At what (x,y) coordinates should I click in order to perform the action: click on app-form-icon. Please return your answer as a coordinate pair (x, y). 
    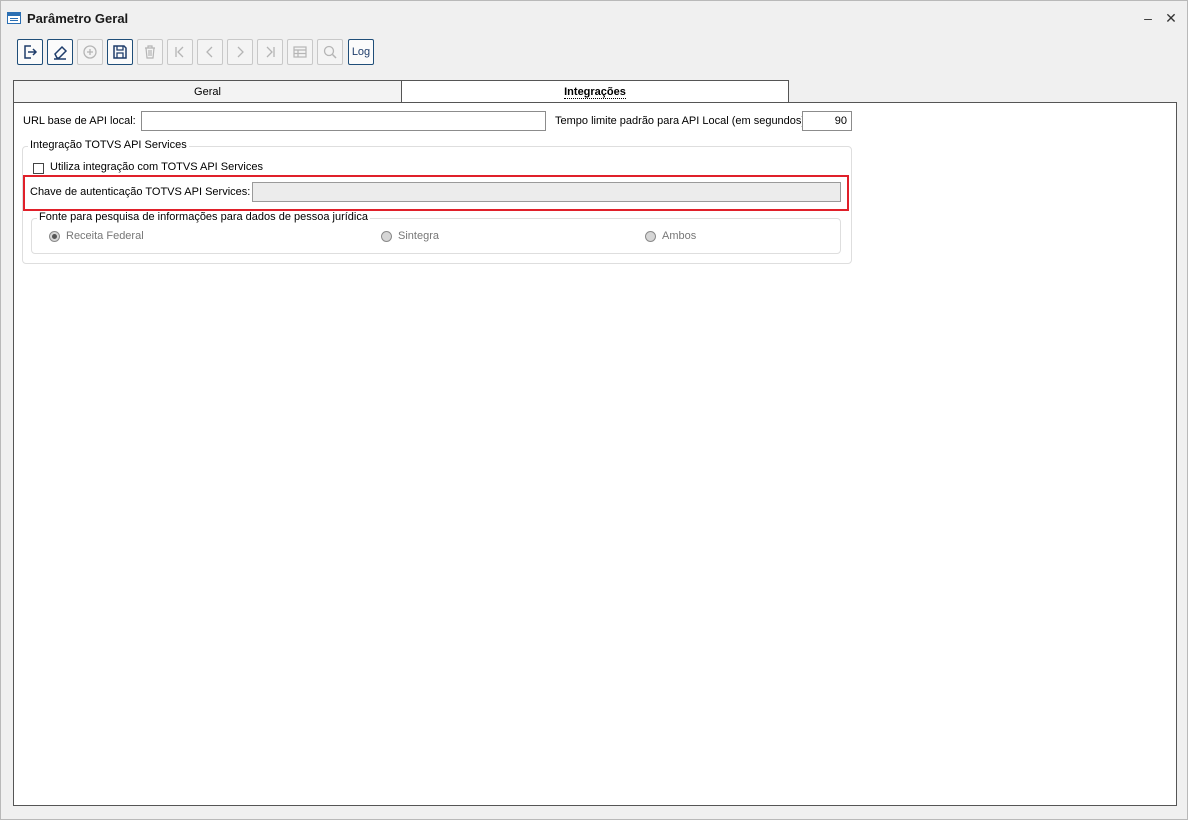
    Looking at the image, I should click on (14, 18).